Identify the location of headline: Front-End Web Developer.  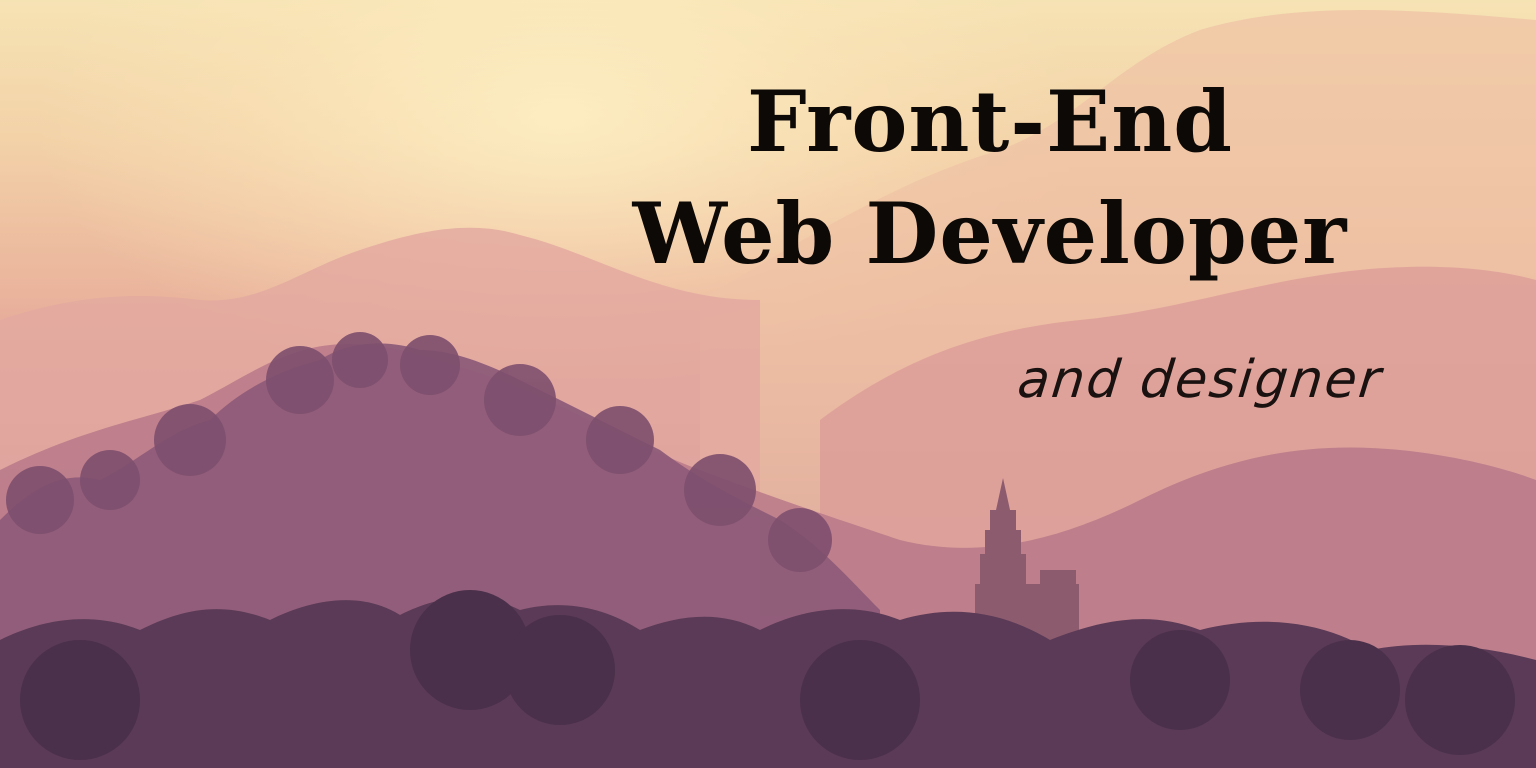
(990, 178).